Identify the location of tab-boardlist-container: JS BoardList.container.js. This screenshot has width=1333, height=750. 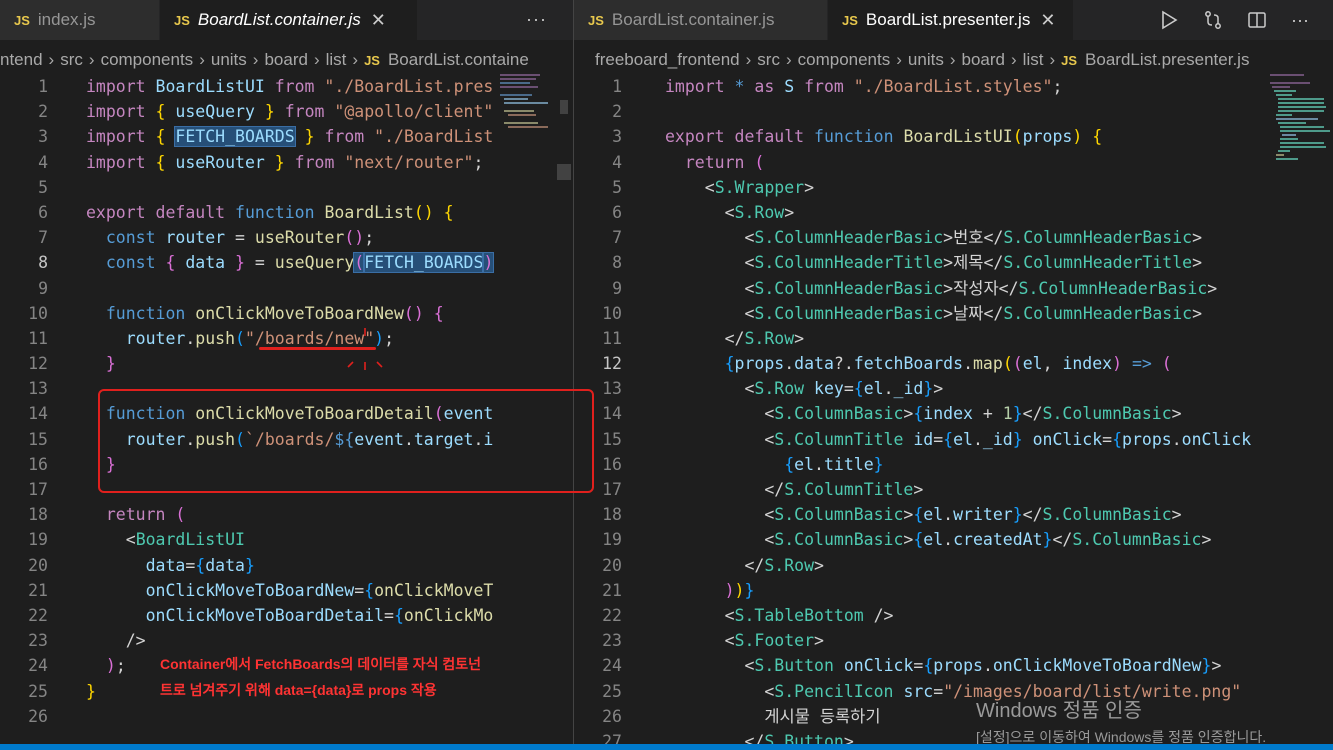
(701, 20).